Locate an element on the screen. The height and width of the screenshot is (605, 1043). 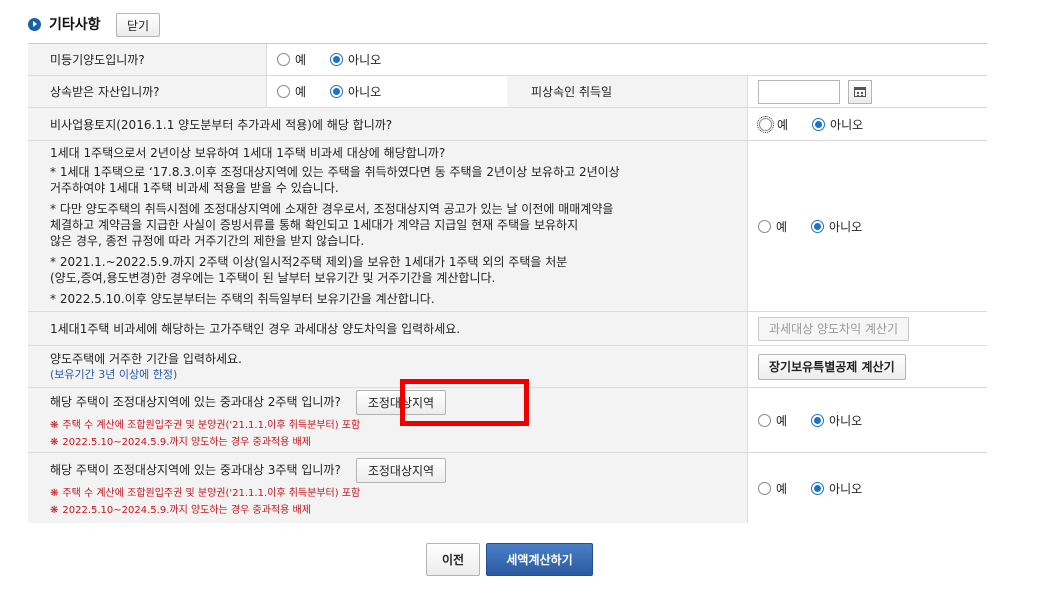
arrow-circle-icon is located at coordinates (34, 24).